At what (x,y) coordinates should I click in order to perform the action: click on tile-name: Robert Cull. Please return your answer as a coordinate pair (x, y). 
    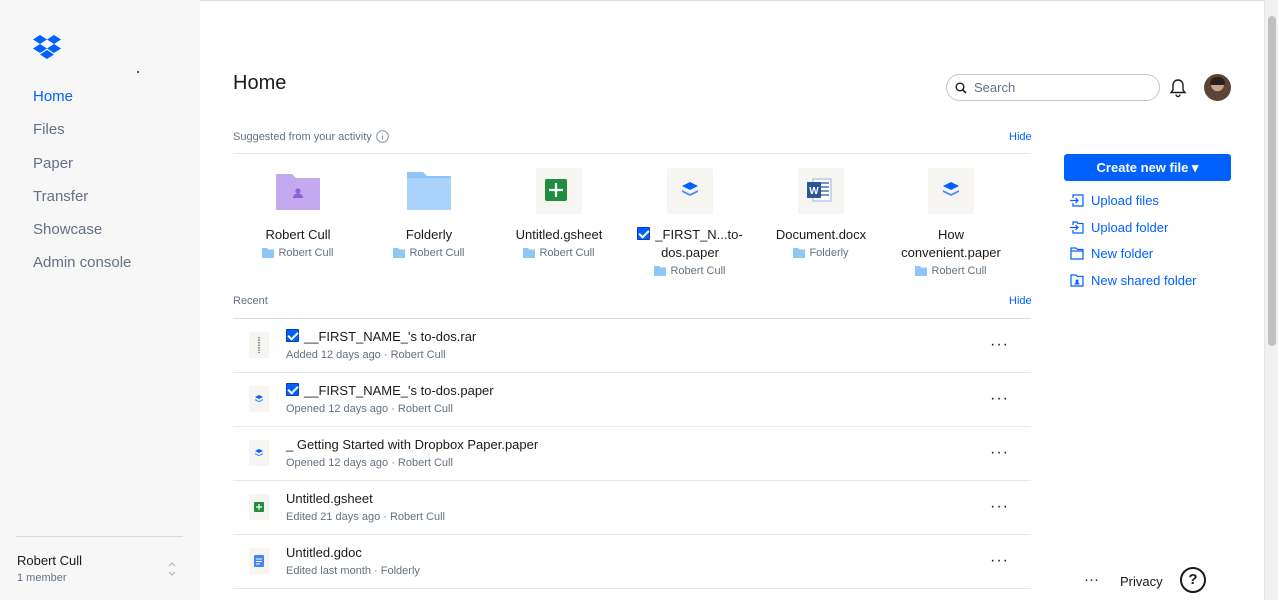
    Looking at the image, I should click on (298, 234).